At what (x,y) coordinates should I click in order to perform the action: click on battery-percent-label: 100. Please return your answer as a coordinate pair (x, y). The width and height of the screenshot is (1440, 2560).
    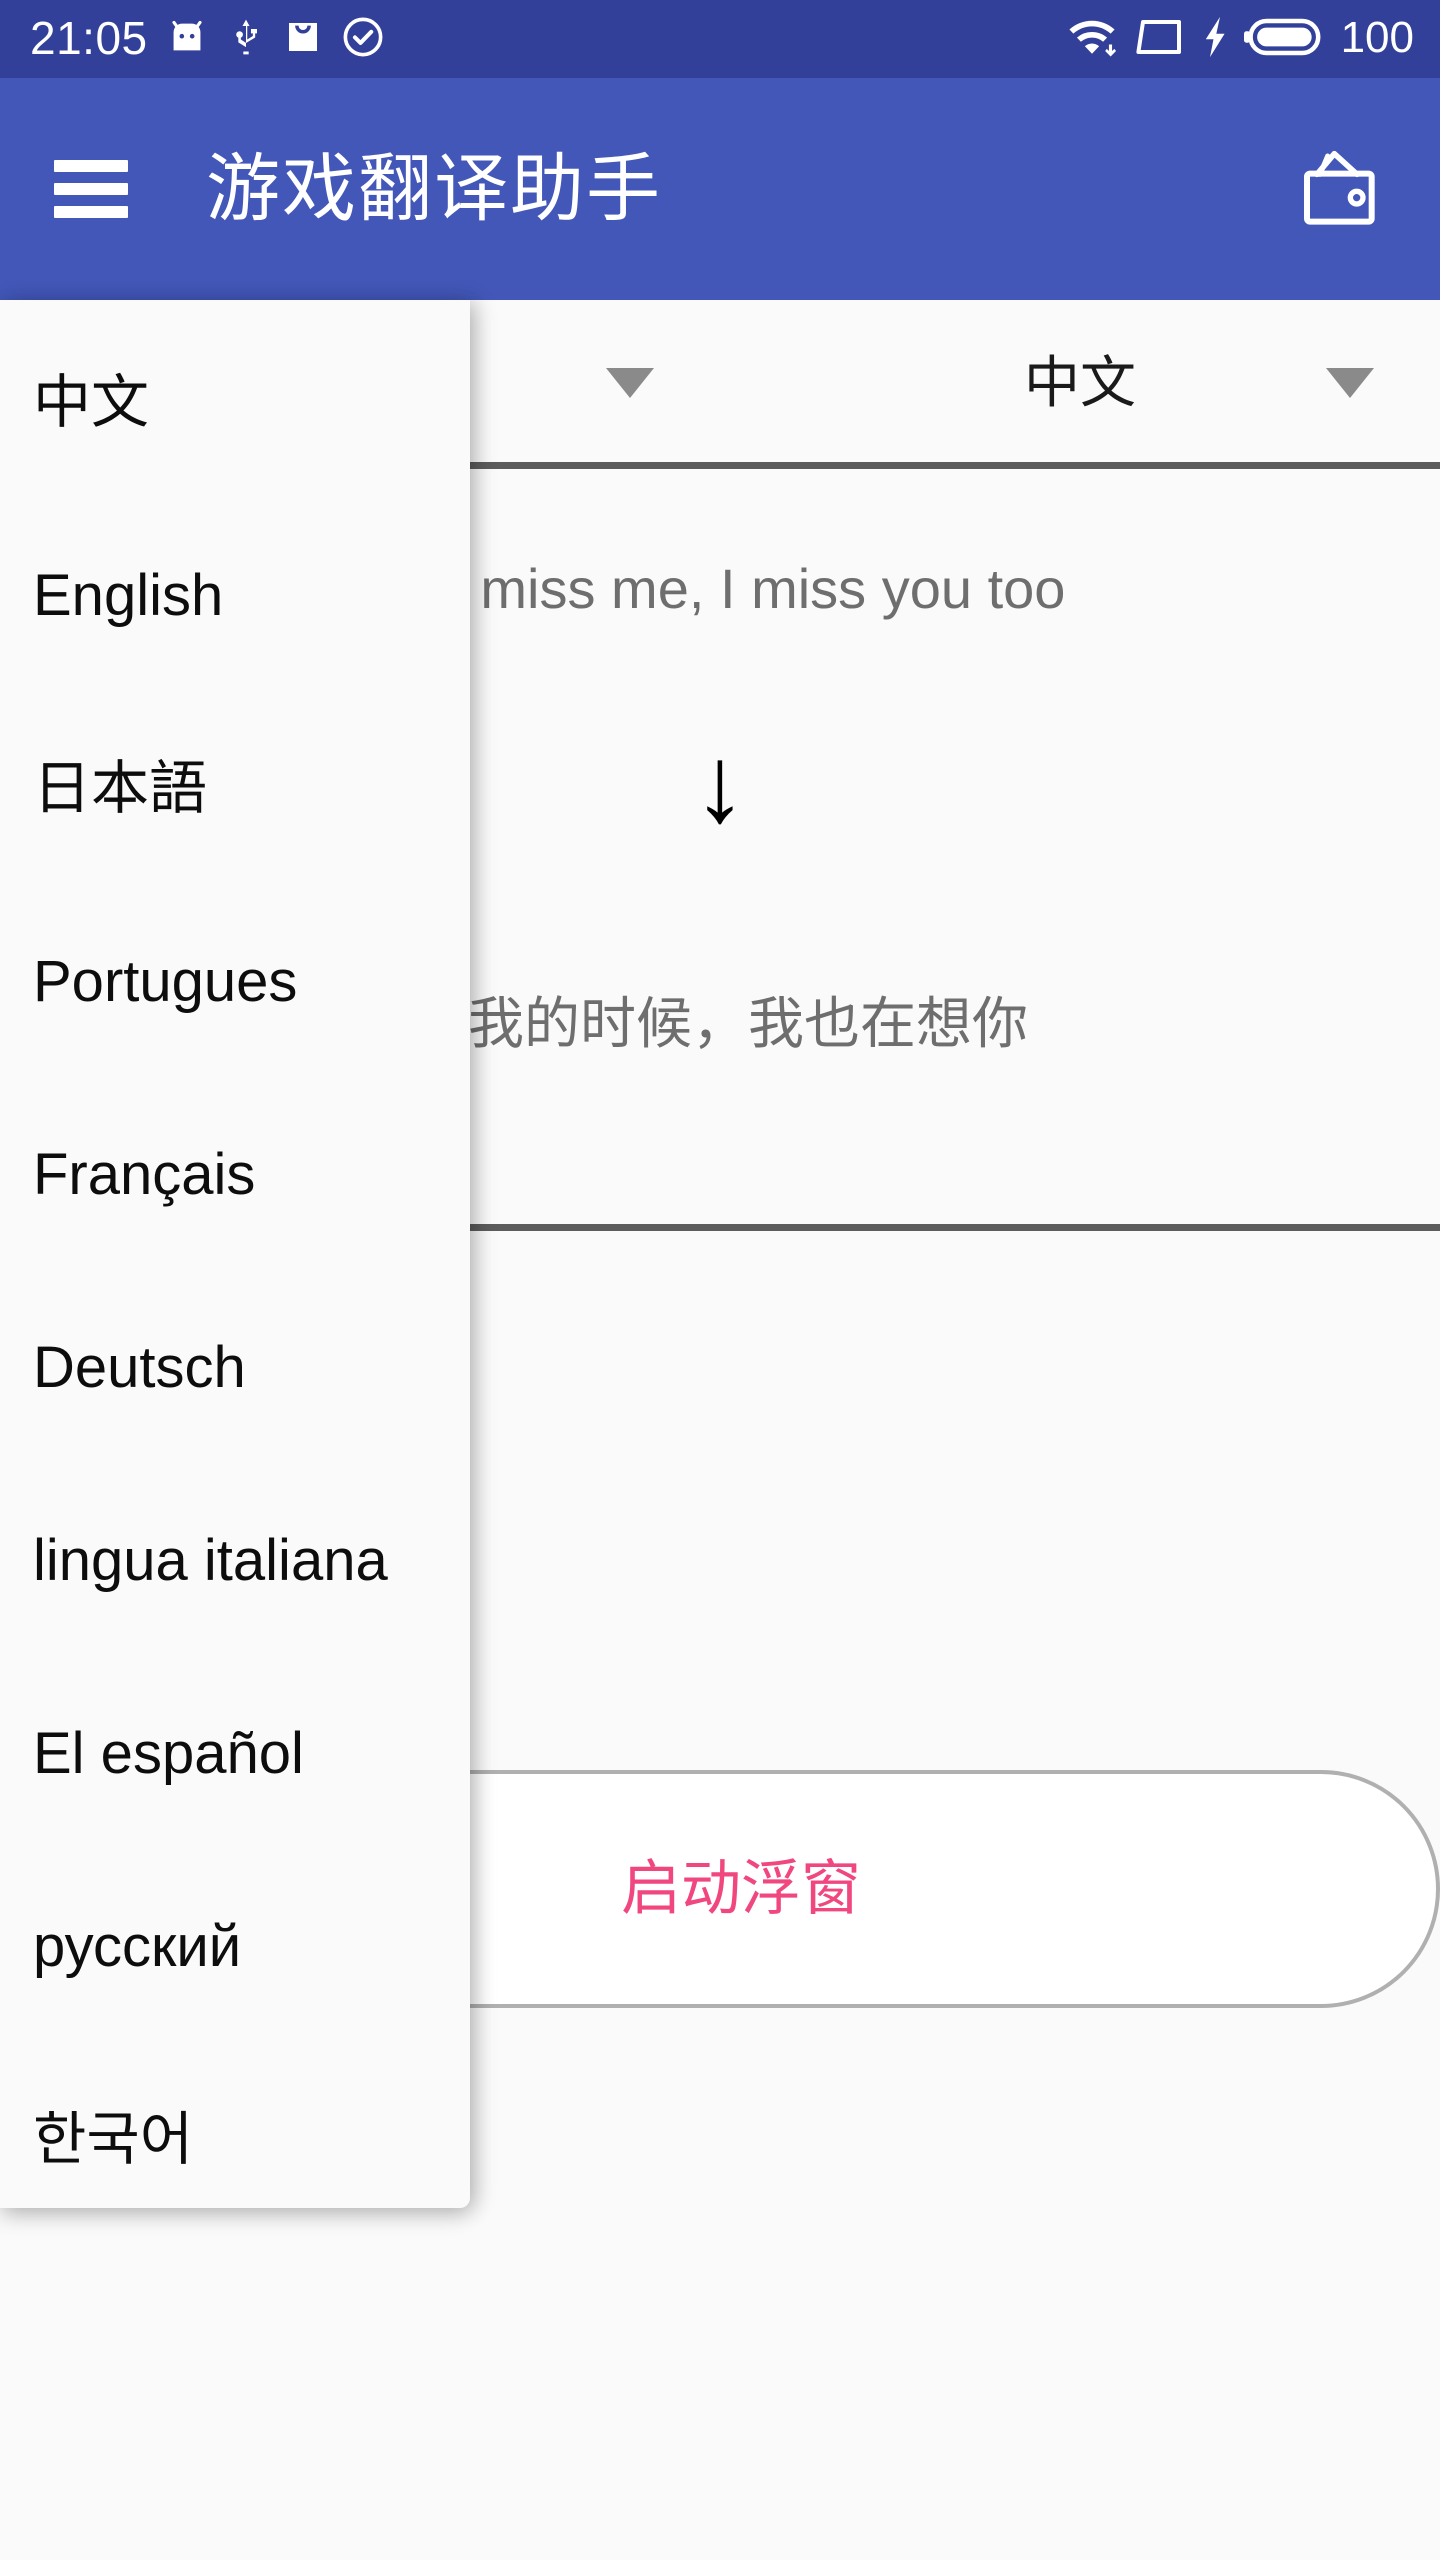
    Looking at the image, I should click on (1377, 37).